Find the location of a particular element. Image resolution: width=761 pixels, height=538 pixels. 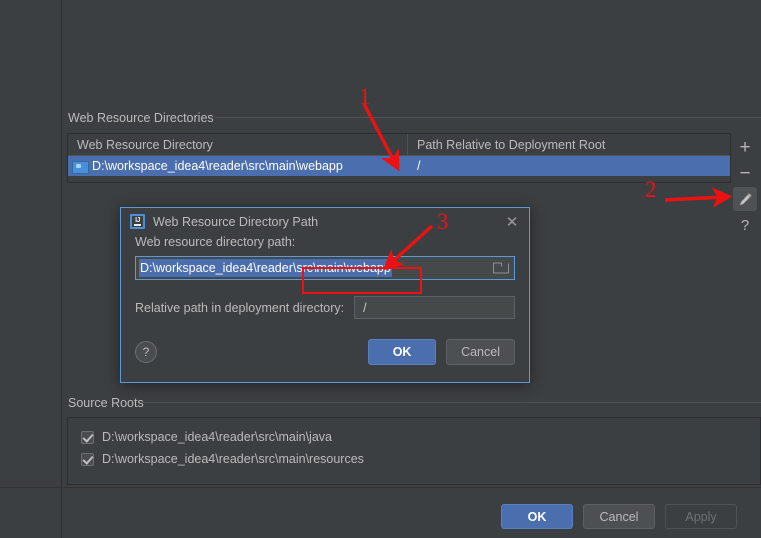

dialog-title-bar: IJ Web Resource Directory Path ✕ is located at coordinates (325, 221).